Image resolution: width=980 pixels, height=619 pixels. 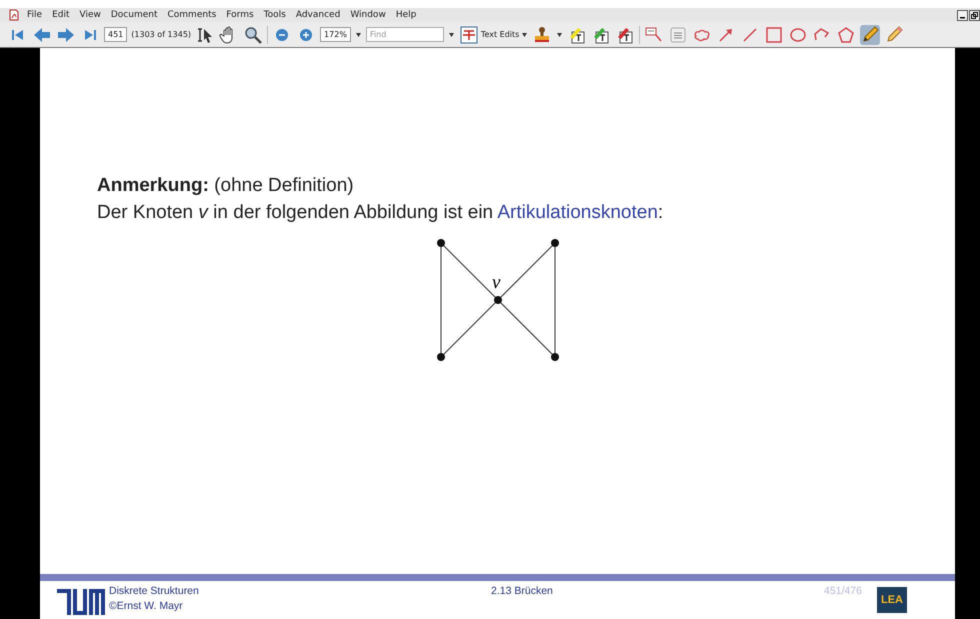 I want to click on text-edits-button: Text Edits, so click(x=493, y=34).